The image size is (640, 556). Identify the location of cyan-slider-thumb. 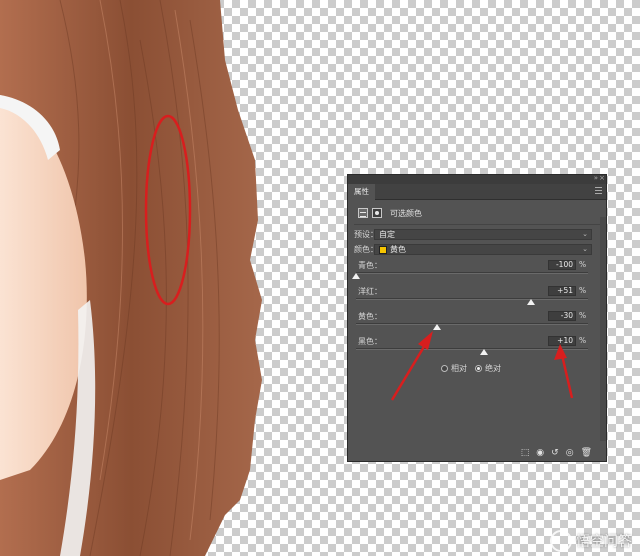
(356, 276).